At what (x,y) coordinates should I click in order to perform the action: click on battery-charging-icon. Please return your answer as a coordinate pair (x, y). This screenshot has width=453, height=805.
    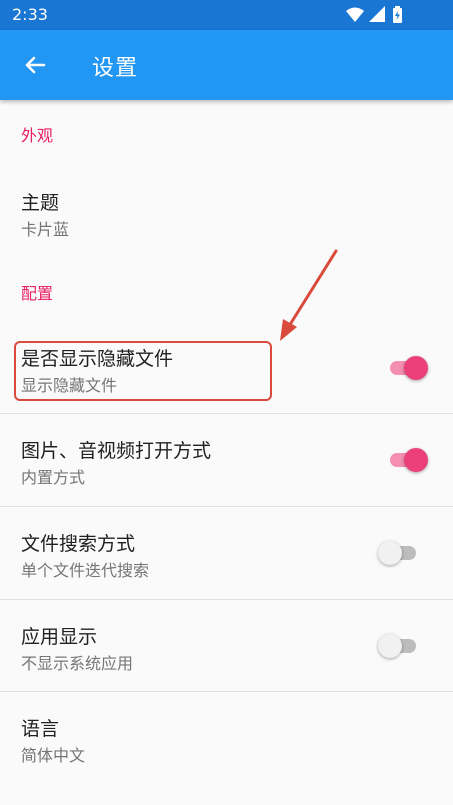
    Looking at the image, I should click on (397, 14).